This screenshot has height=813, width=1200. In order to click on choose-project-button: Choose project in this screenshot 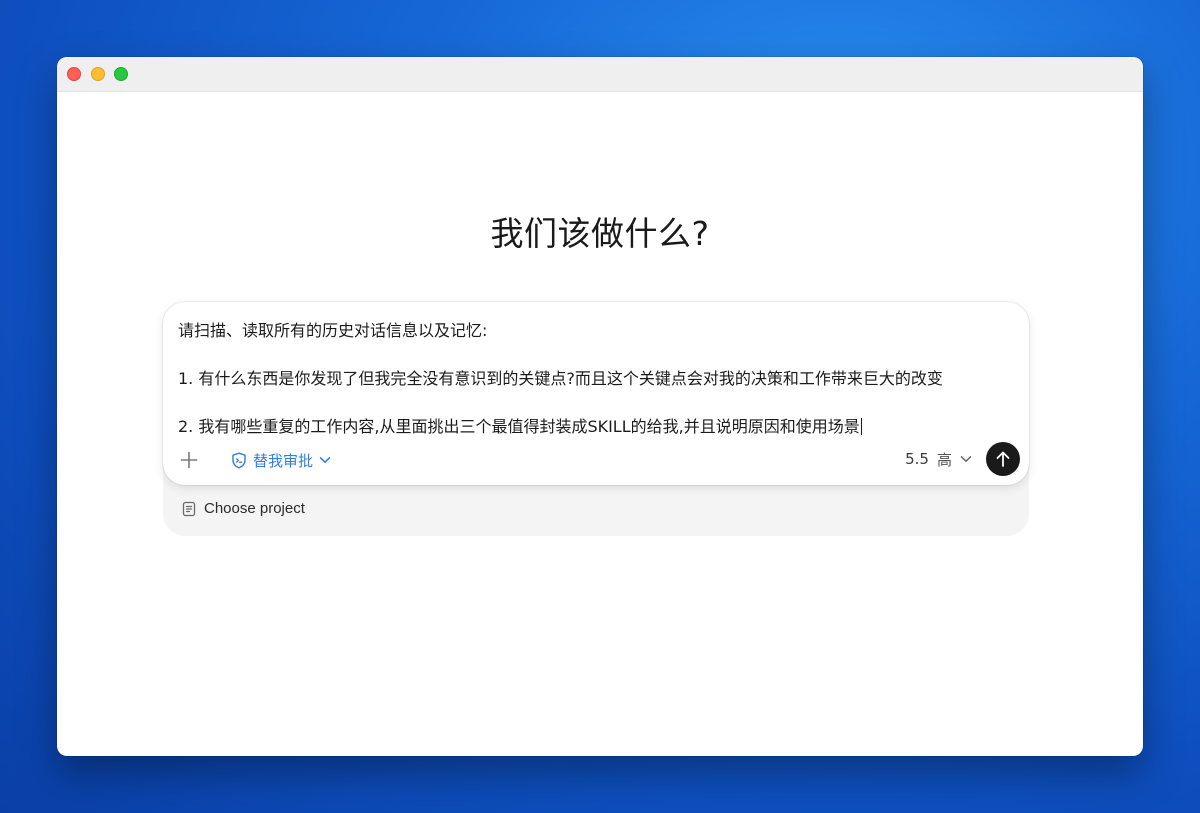, I will do `click(243, 508)`.